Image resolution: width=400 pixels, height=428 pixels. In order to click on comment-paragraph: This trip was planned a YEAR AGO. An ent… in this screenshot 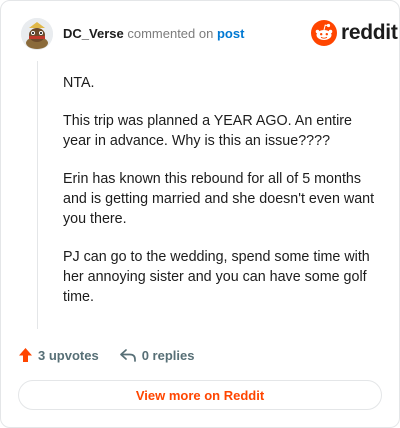, I will do `click(208, 131)`.